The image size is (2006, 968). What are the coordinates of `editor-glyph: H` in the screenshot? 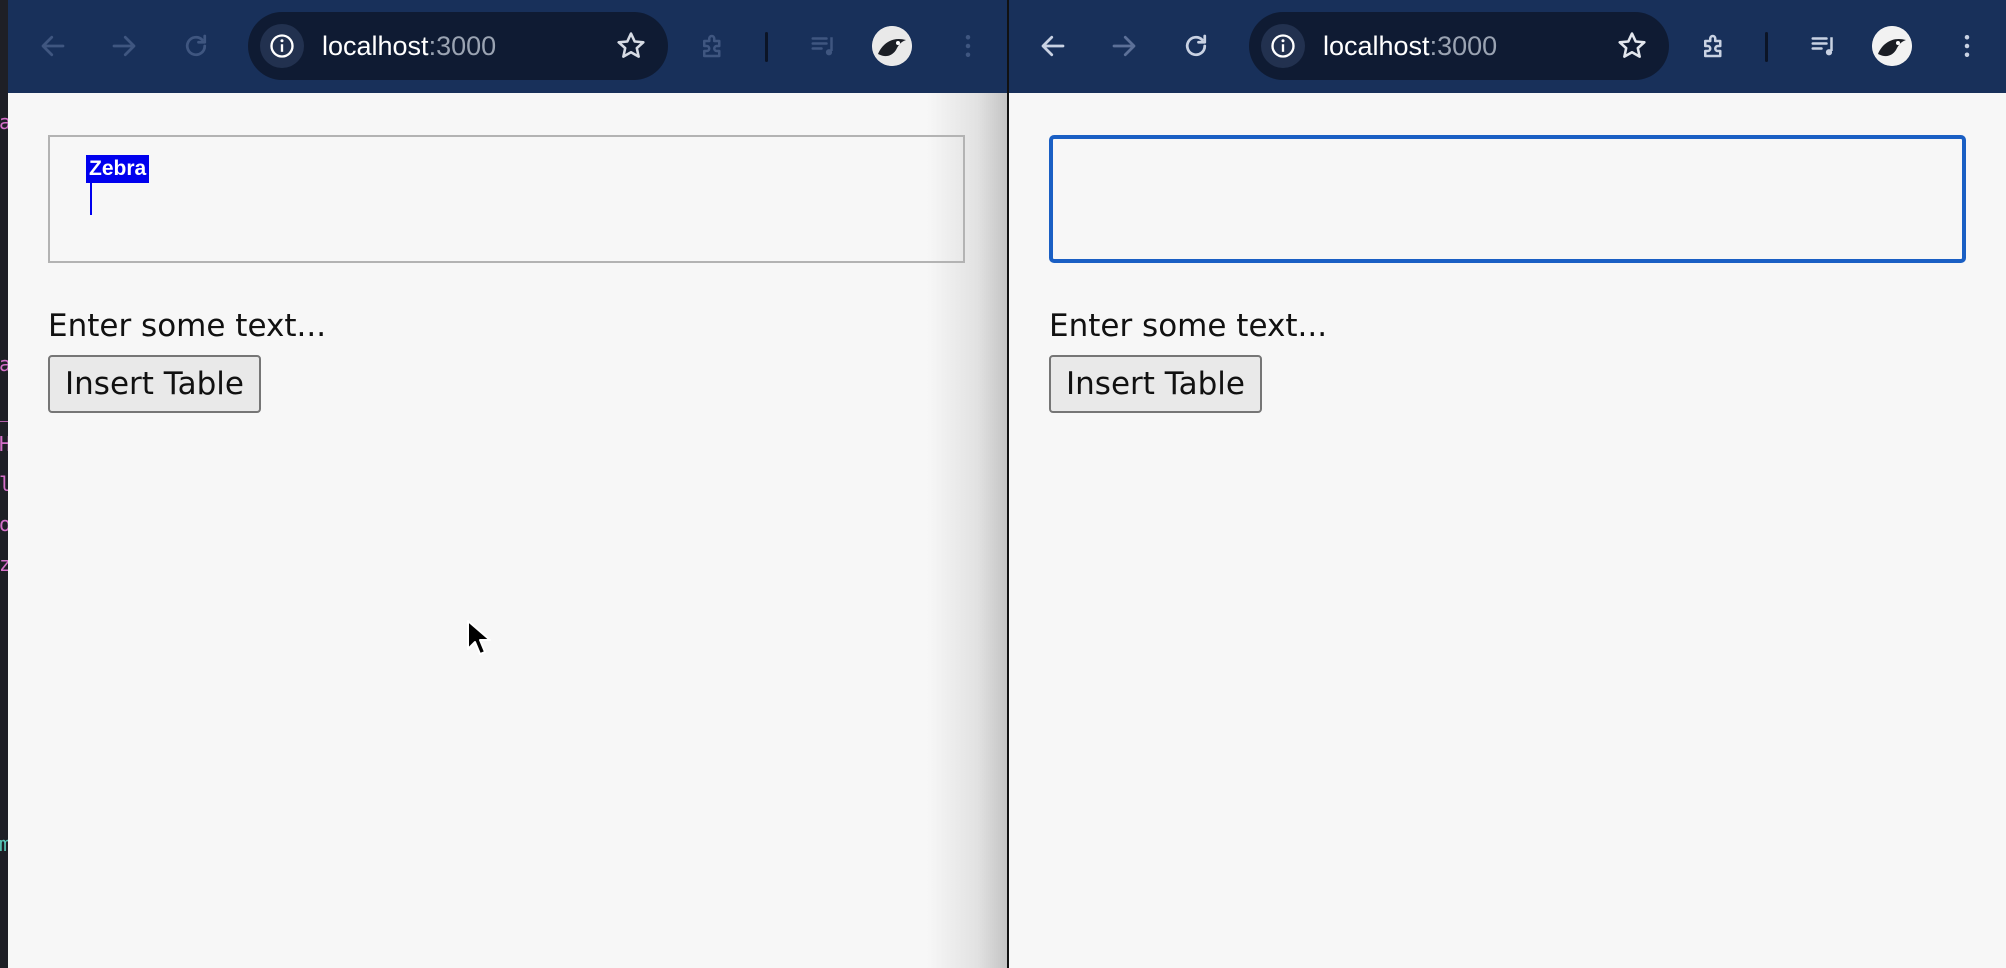 It's located at (4, 444).